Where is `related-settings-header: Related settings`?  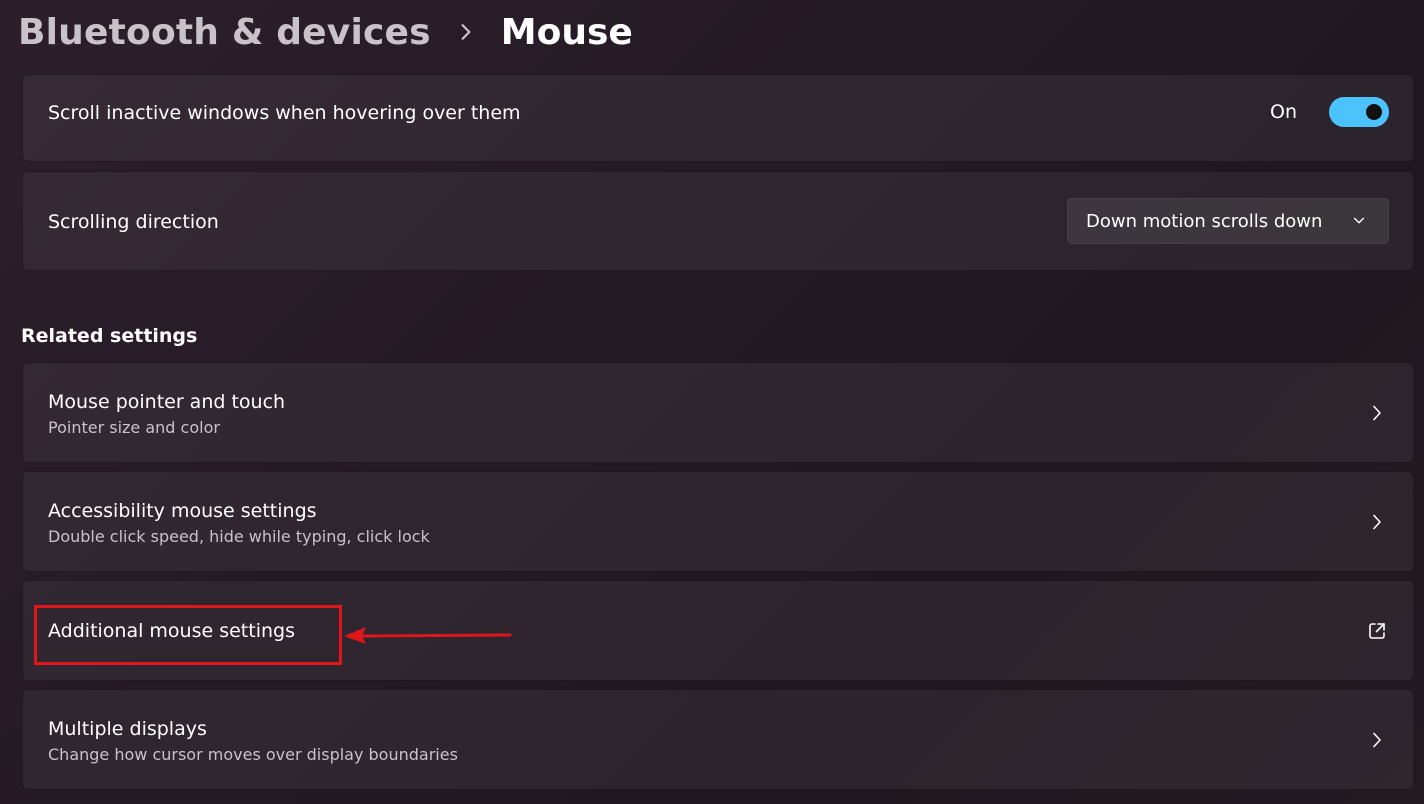
related-settings-header: Related settings is located at coordinates (109, 336).